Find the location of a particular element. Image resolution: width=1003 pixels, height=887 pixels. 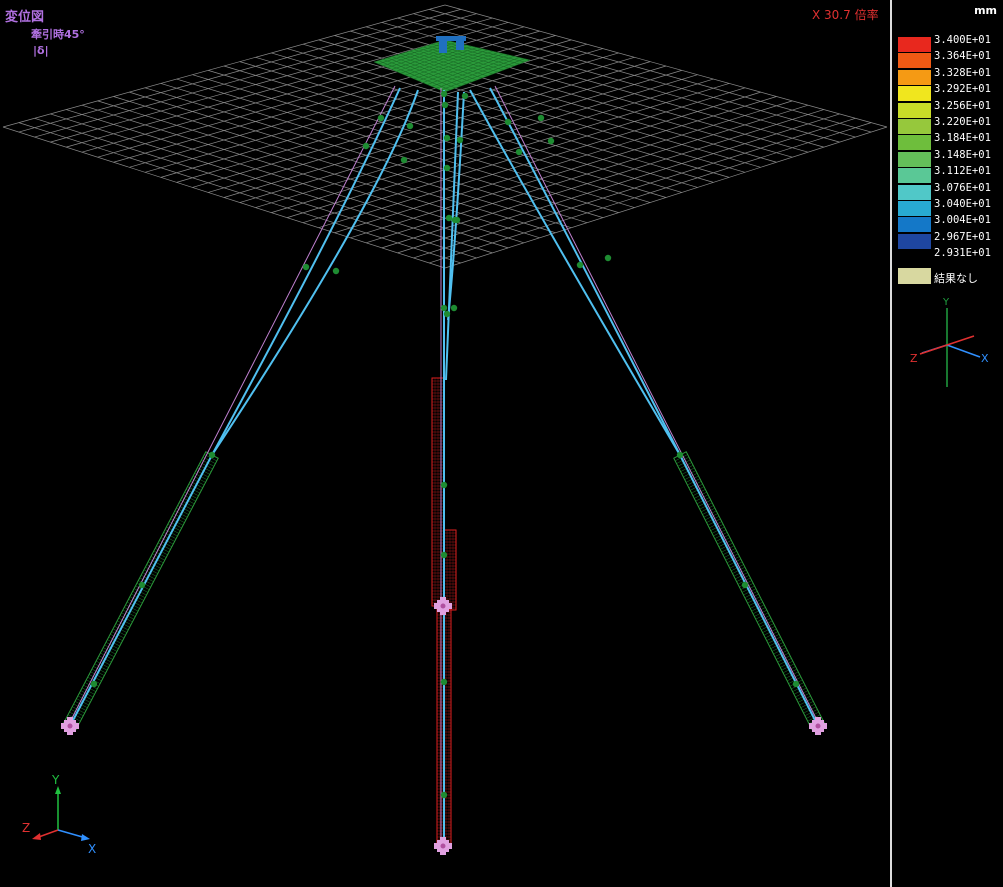

legend-value: 3.076E+01 is located at coordinates (962, 187).